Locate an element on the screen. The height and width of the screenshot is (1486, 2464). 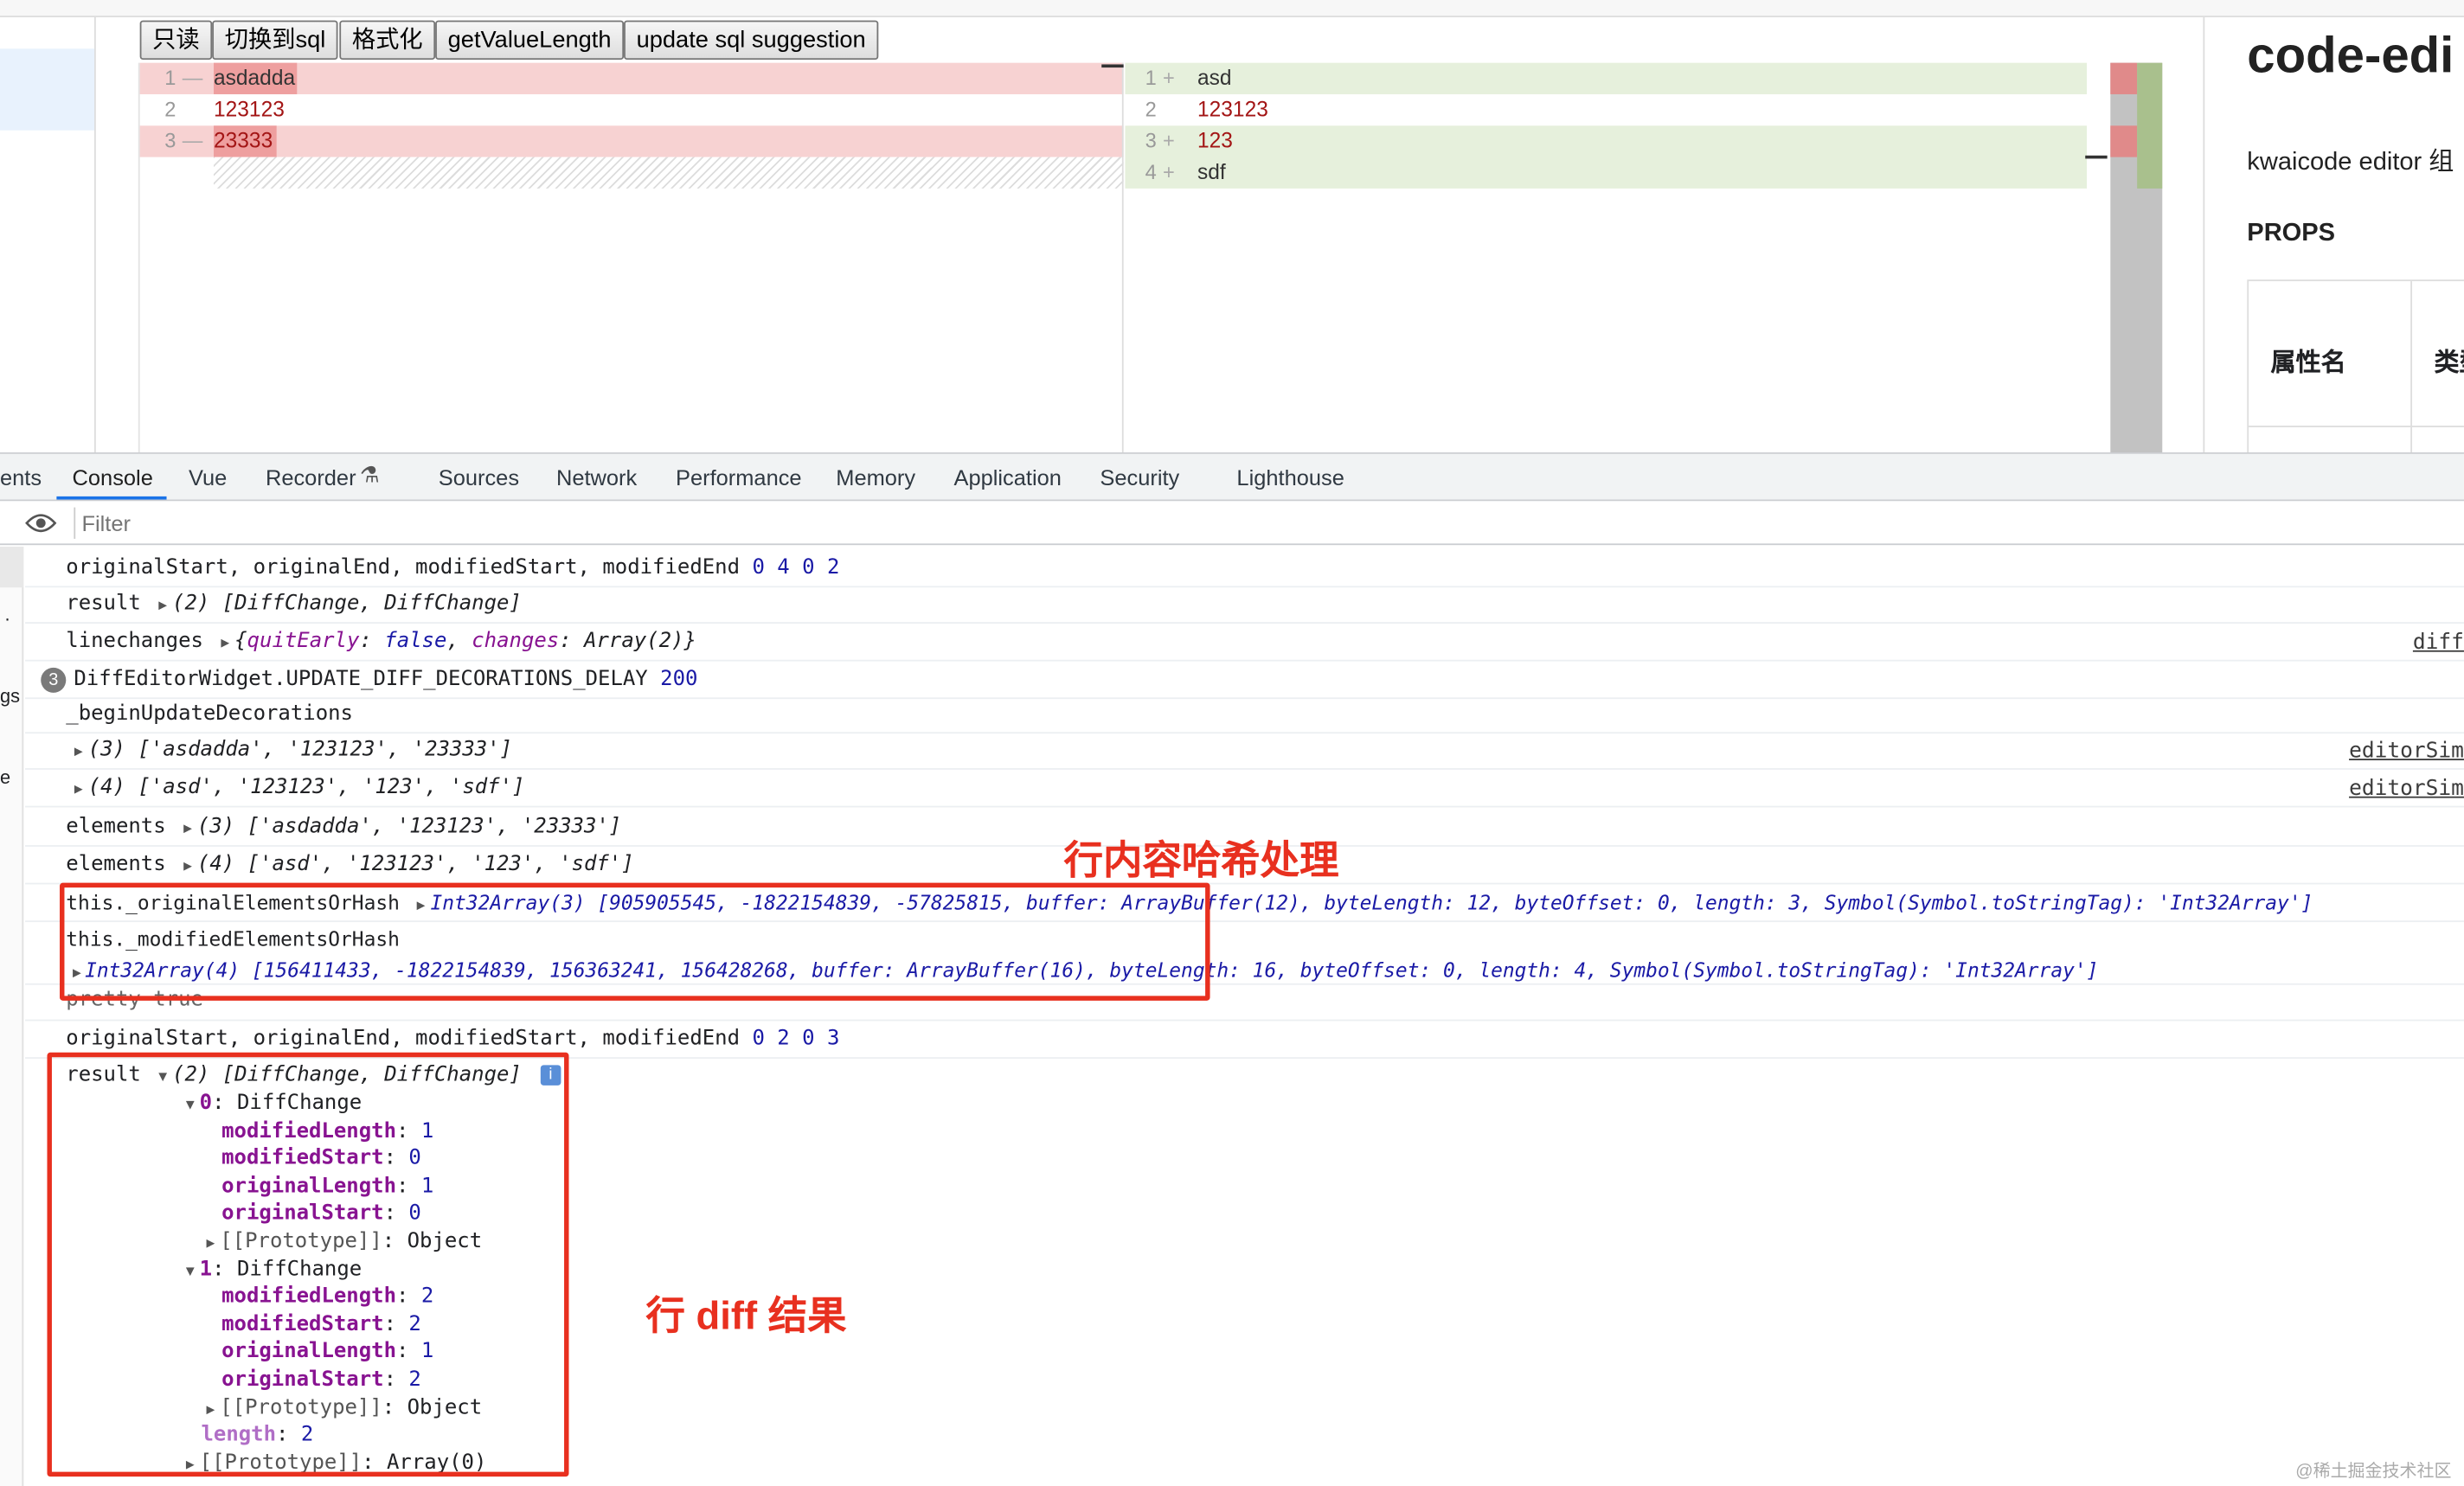
tab-security: Security is located at coordinates (1139, 477).